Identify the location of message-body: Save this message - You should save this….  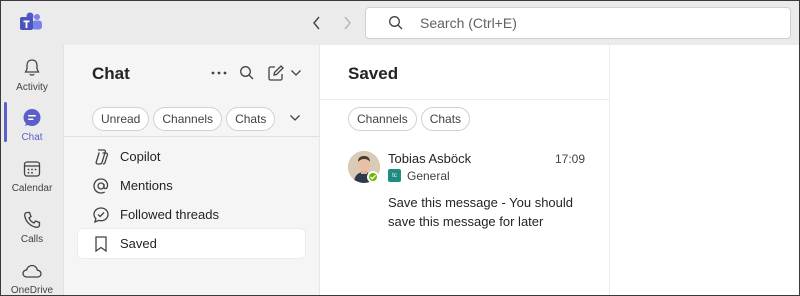
(493, 212).